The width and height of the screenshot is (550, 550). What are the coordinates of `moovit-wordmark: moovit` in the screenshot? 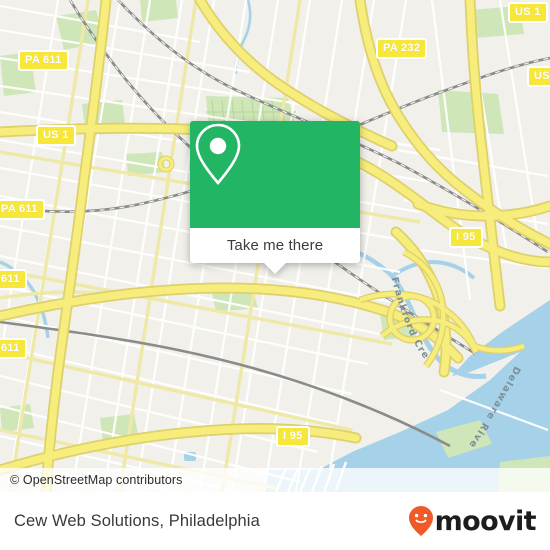 It's located at (485, 521).